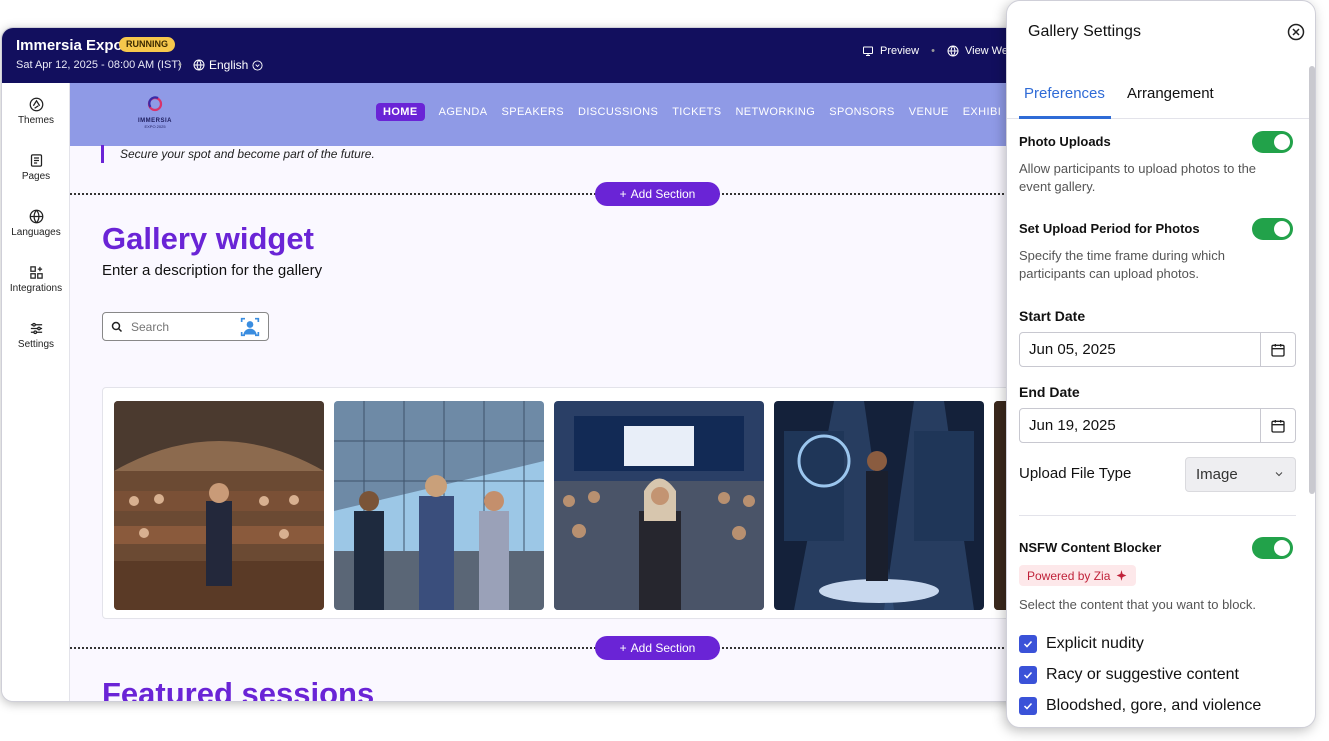 The height and width of the screenshot is (741, 1329). What do you see at coordinates (1129, 675) in the screenshot?
I see `nsfw-option-racy: Racy or suggestive content` at bounding box center [1129, 675].